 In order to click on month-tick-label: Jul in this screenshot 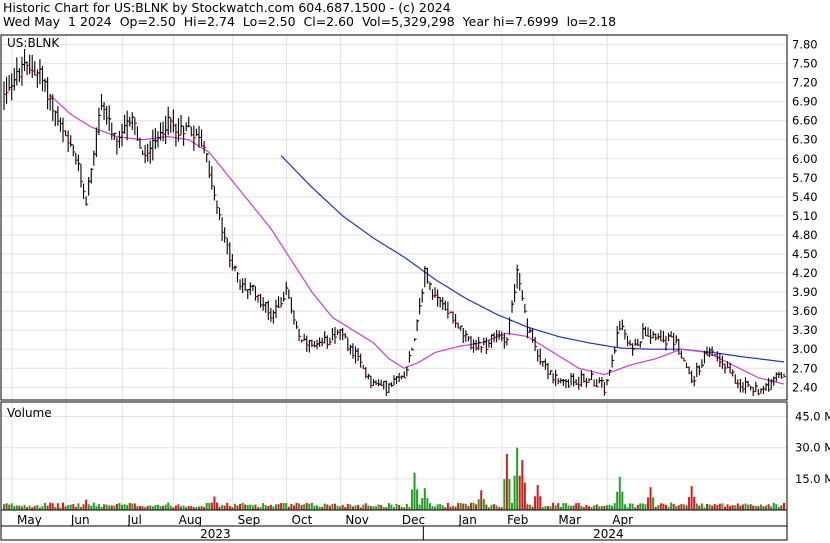, I will do `click(133, 520)`.